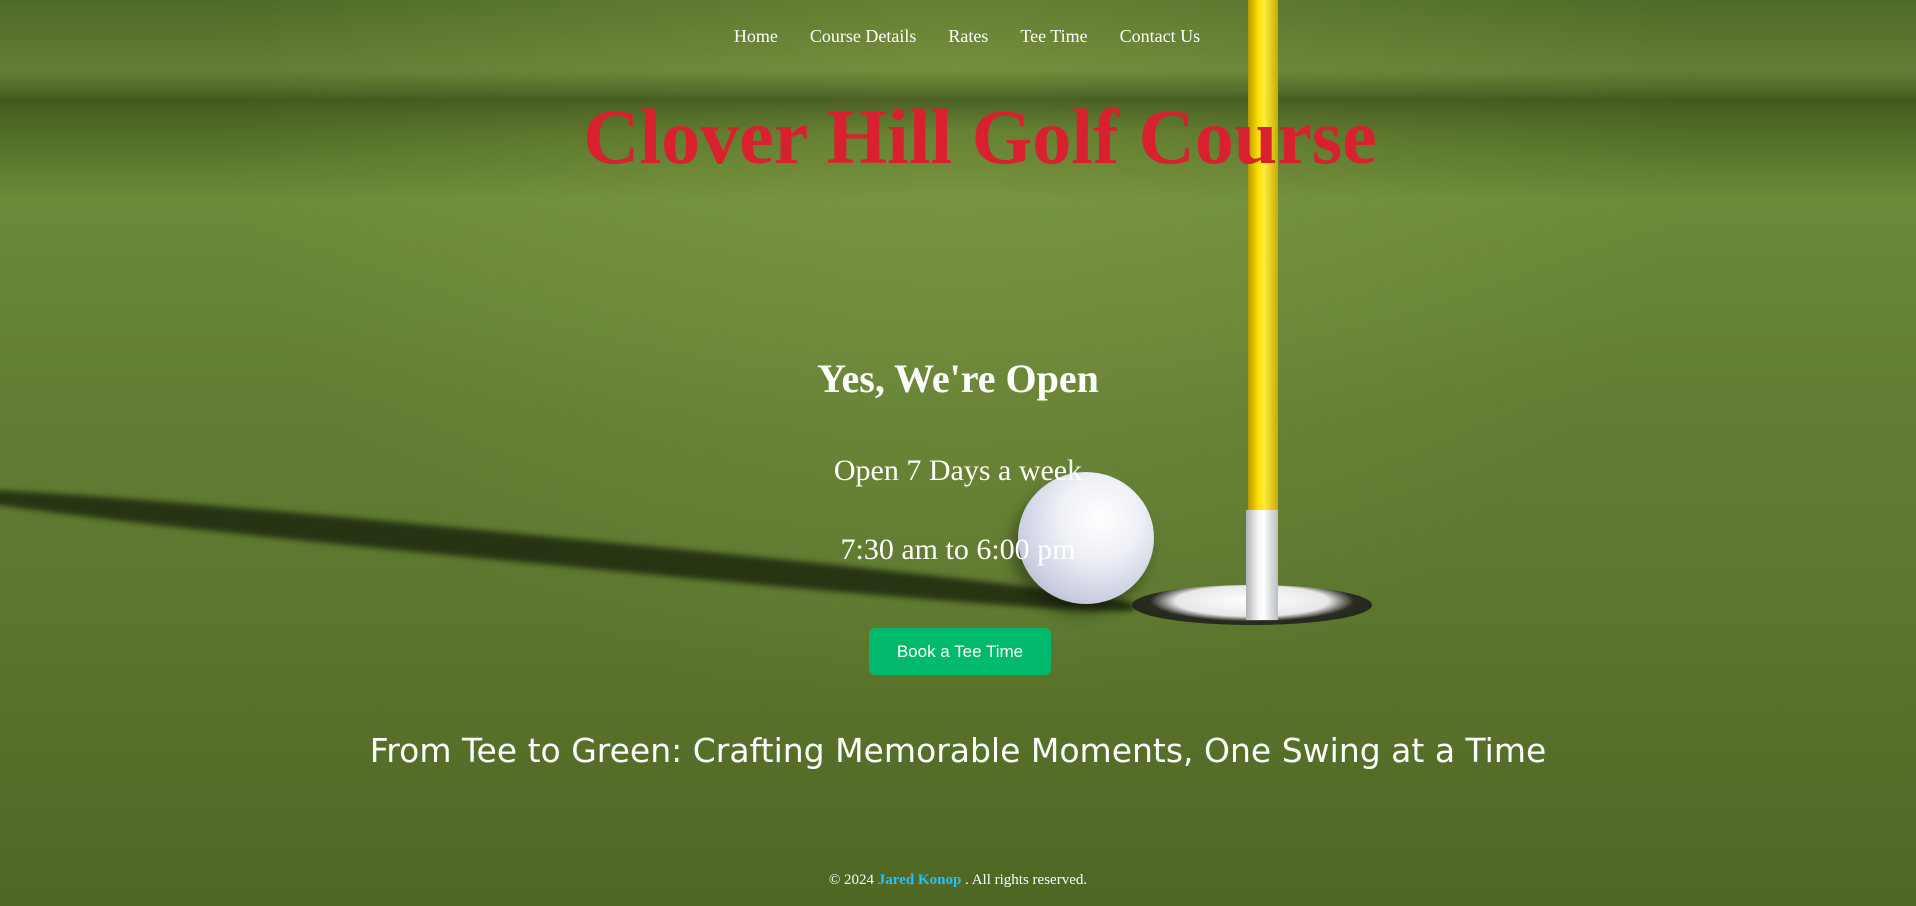  What do you see at coordinates (958, 378) in the screenshot?
I see `open-heading: Yes, We're Open` at bounding box center [958, 378].